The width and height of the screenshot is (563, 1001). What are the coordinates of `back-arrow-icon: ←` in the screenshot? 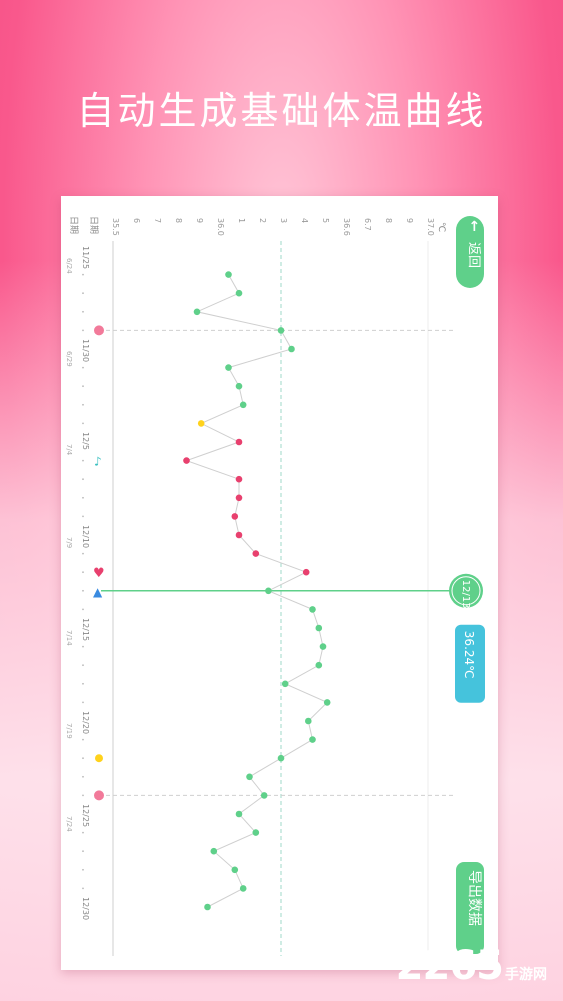 It's located at (474, 226).